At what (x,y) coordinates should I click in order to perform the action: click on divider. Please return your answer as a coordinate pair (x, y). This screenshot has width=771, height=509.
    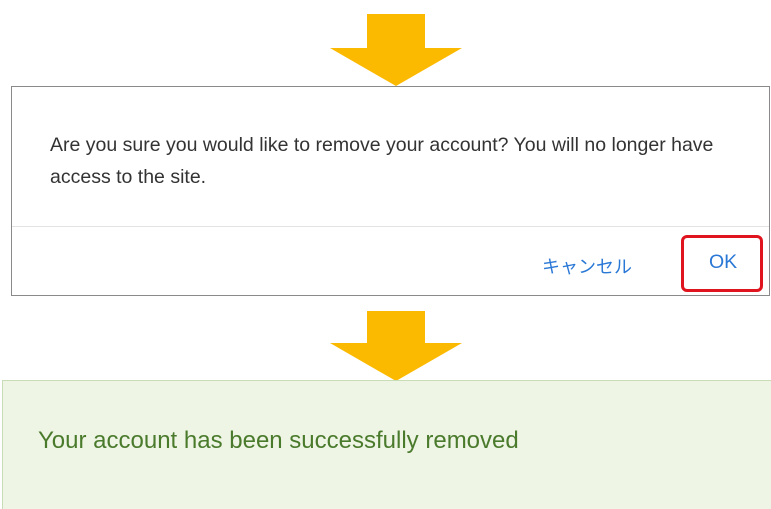
    Looking at the image, I should click on (390, 226).